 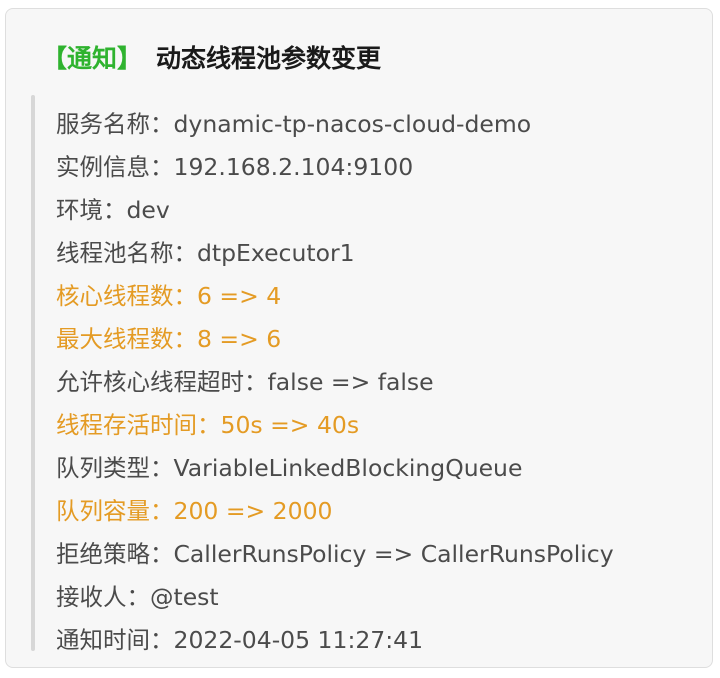 What do you see at coordinates (245, 382) in the screenshot?
I see `line-allow-core-timeout: 允许核心线程超时：false => false` at bounding box center [245, 382].